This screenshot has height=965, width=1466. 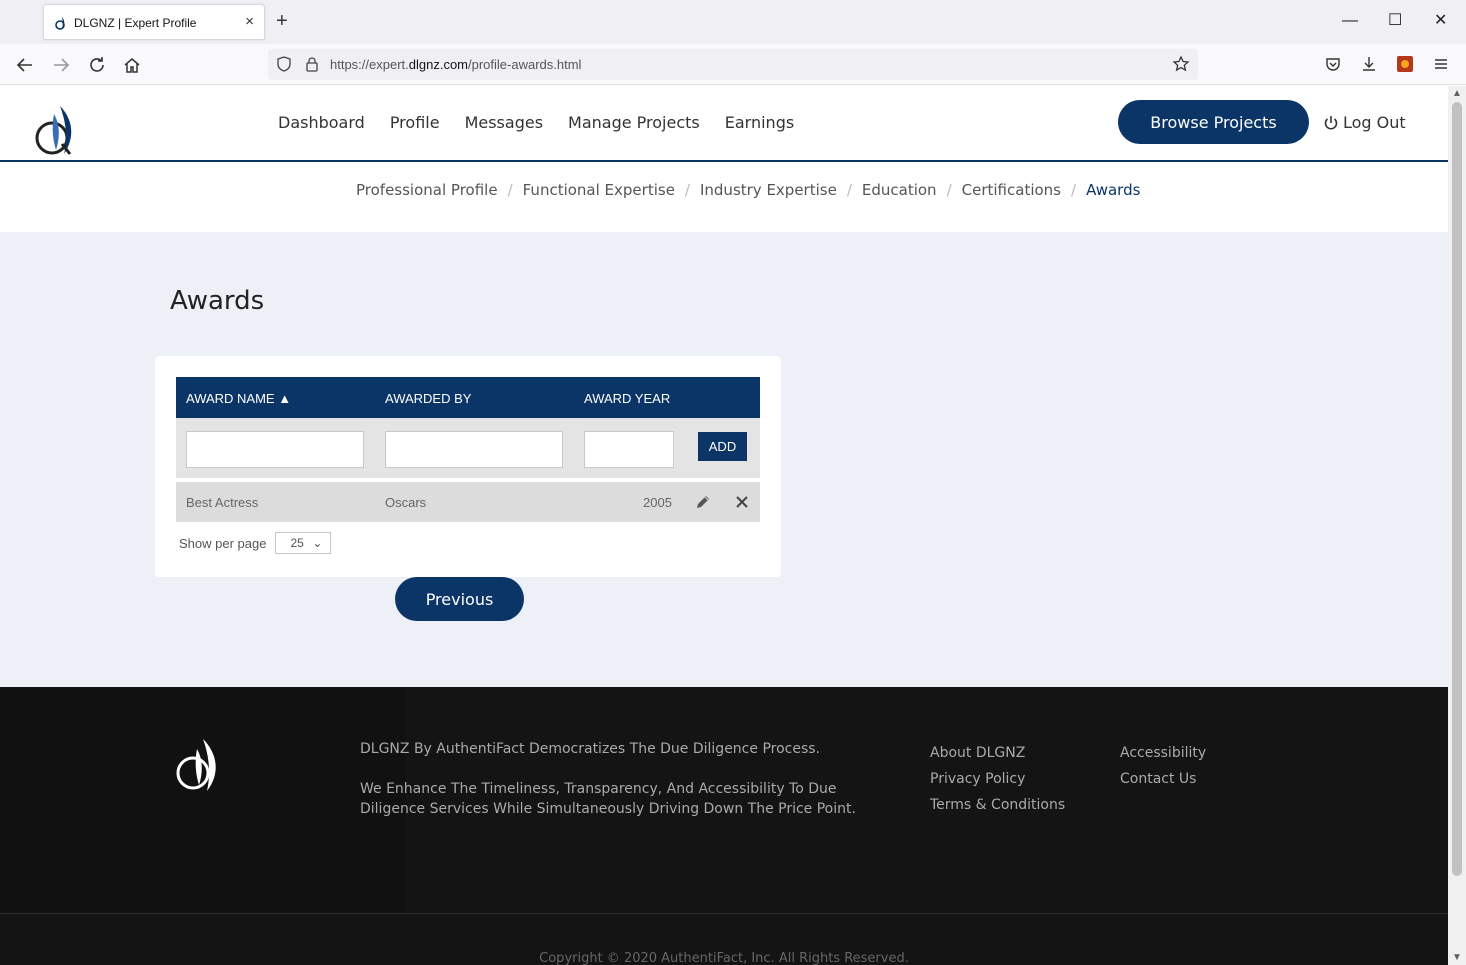 What do you see at coordinates (703, 502) in the screenshot?
I see `pencil-icon` at bounding box center [703, 502].